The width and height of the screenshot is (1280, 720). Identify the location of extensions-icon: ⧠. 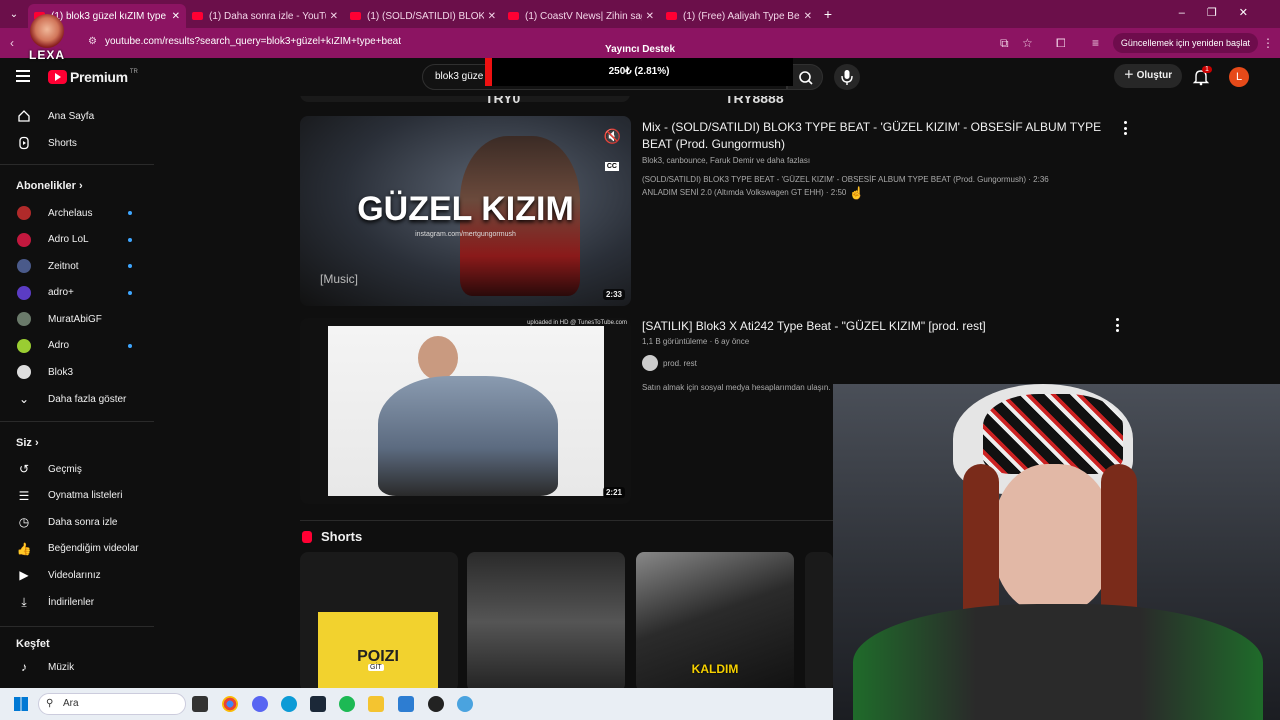
(1061, 43).